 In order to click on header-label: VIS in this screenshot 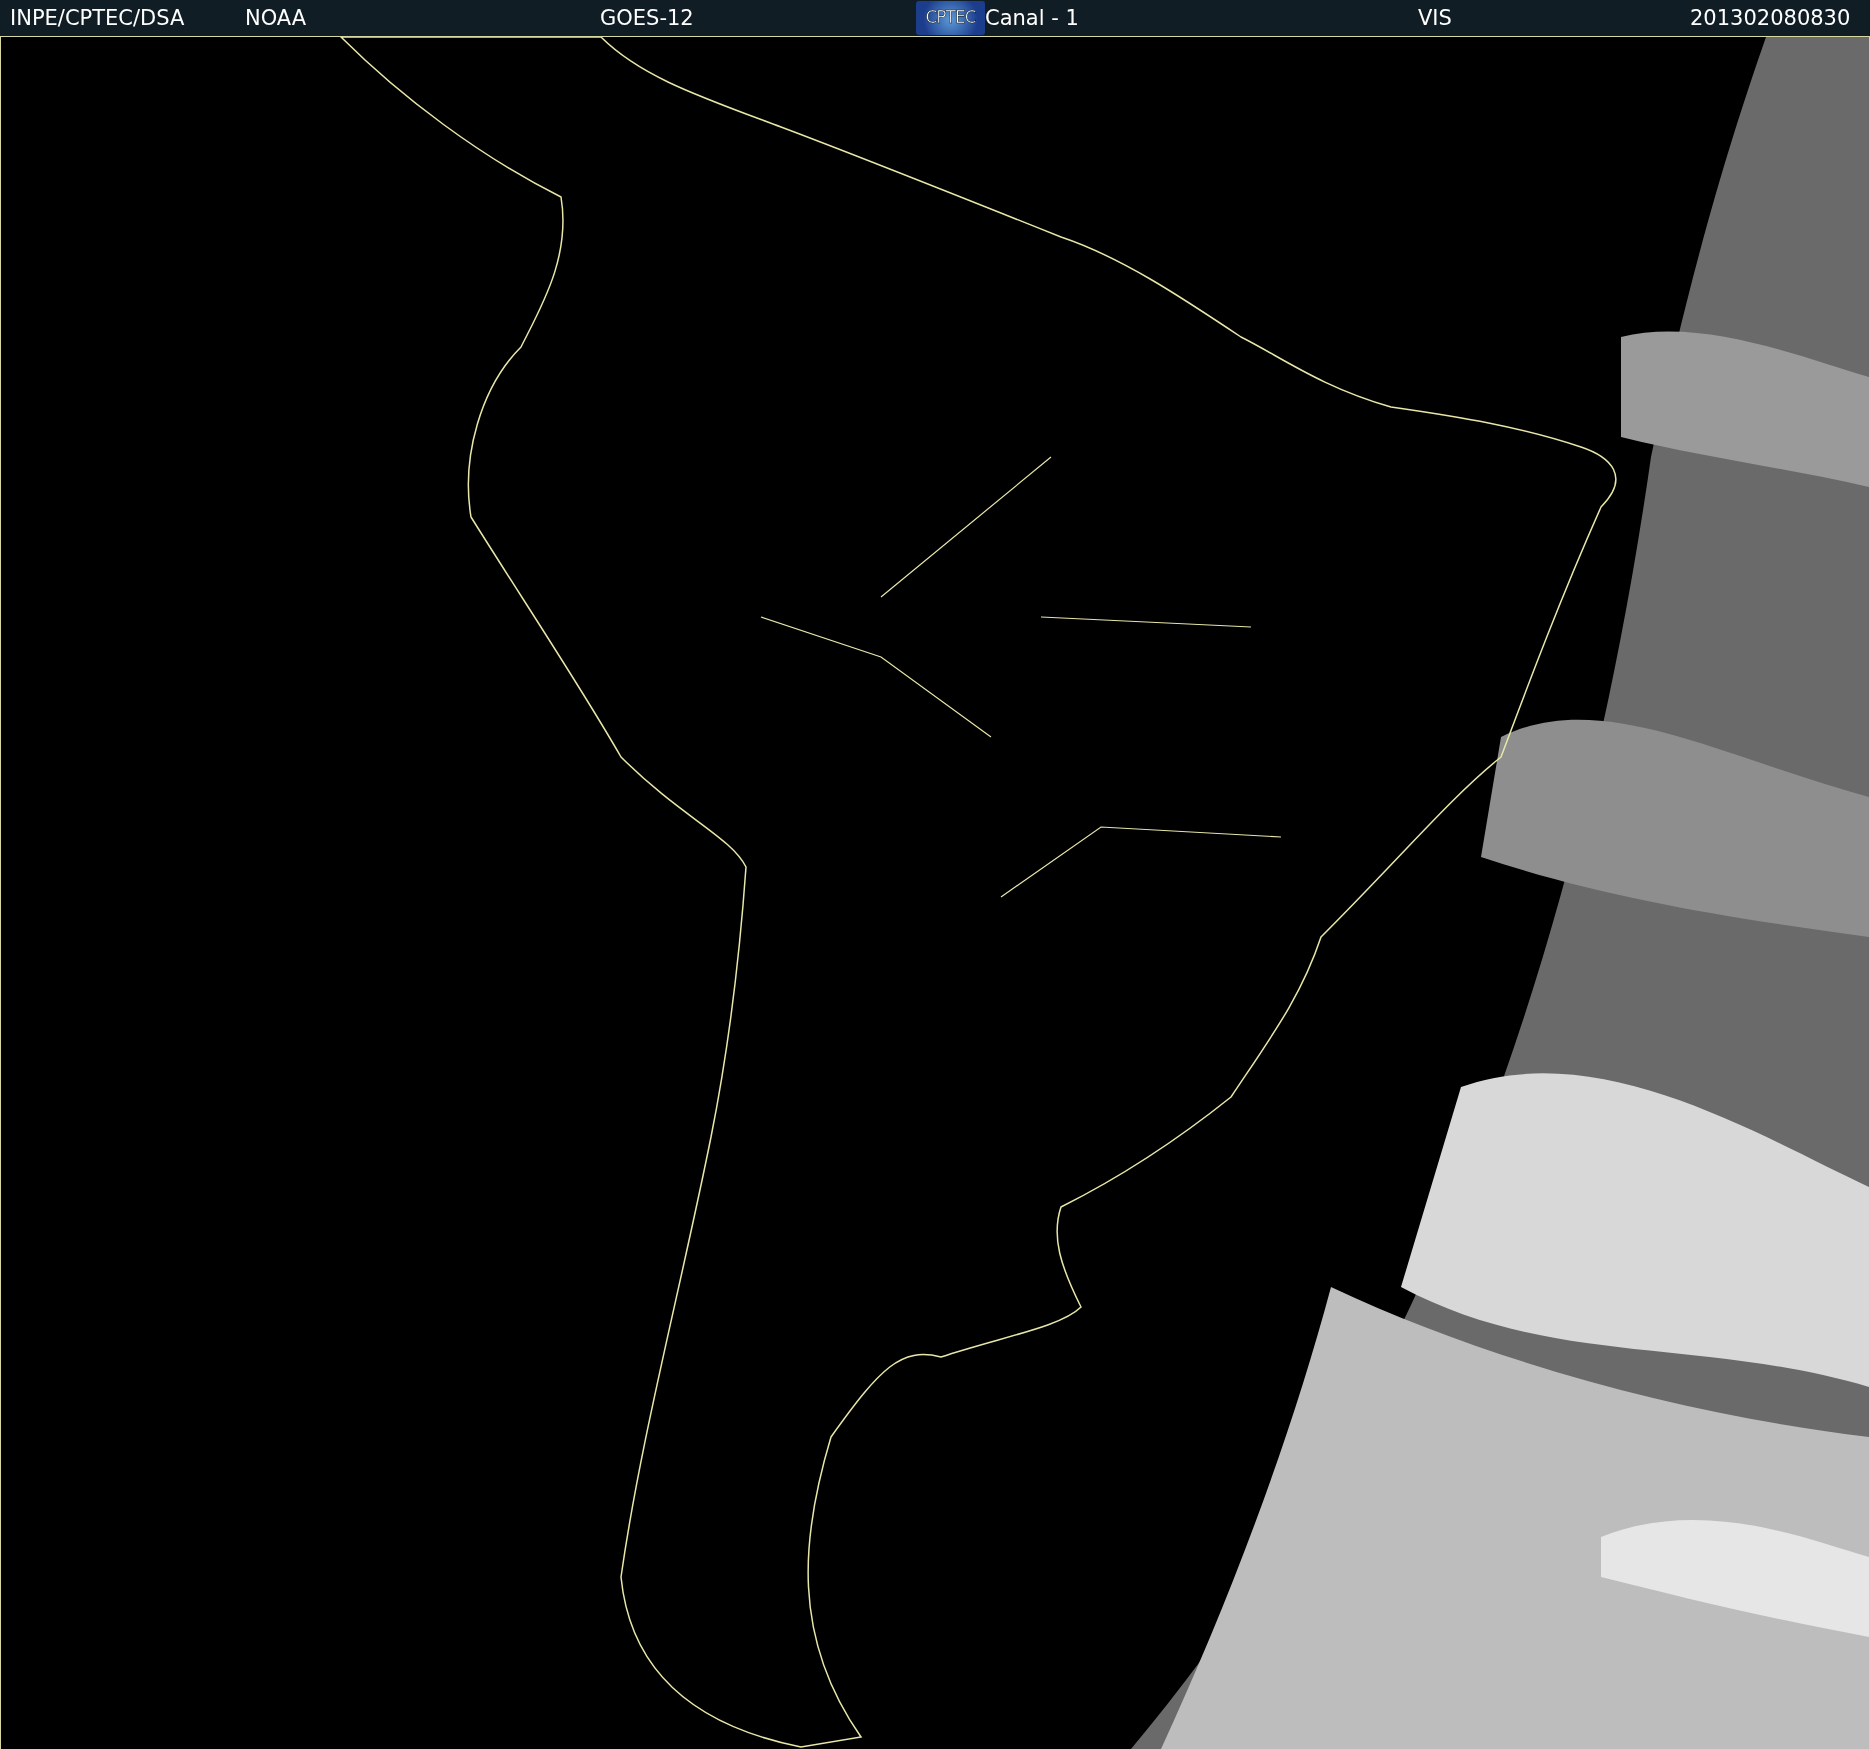, I will do `click(1435, 18)`.